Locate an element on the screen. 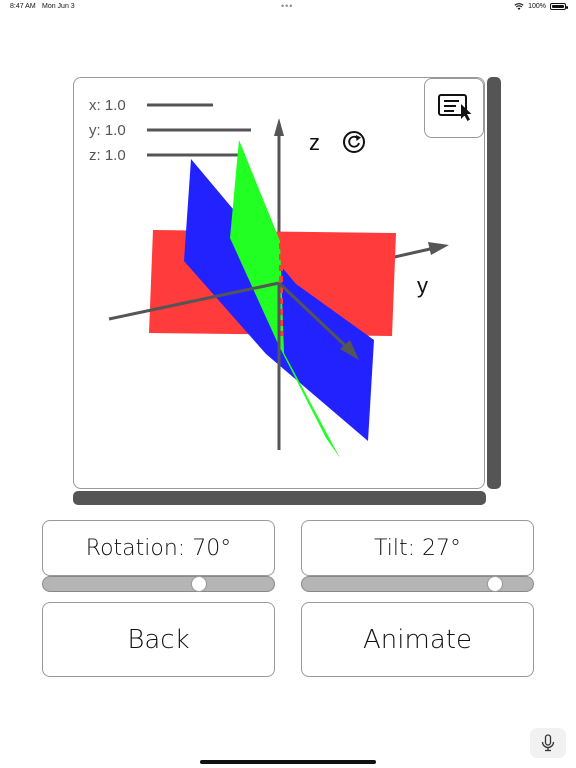 This screenshot has width=576, height=768. tilt-label: Tilt: 27° is located at coordinates (417, 548).